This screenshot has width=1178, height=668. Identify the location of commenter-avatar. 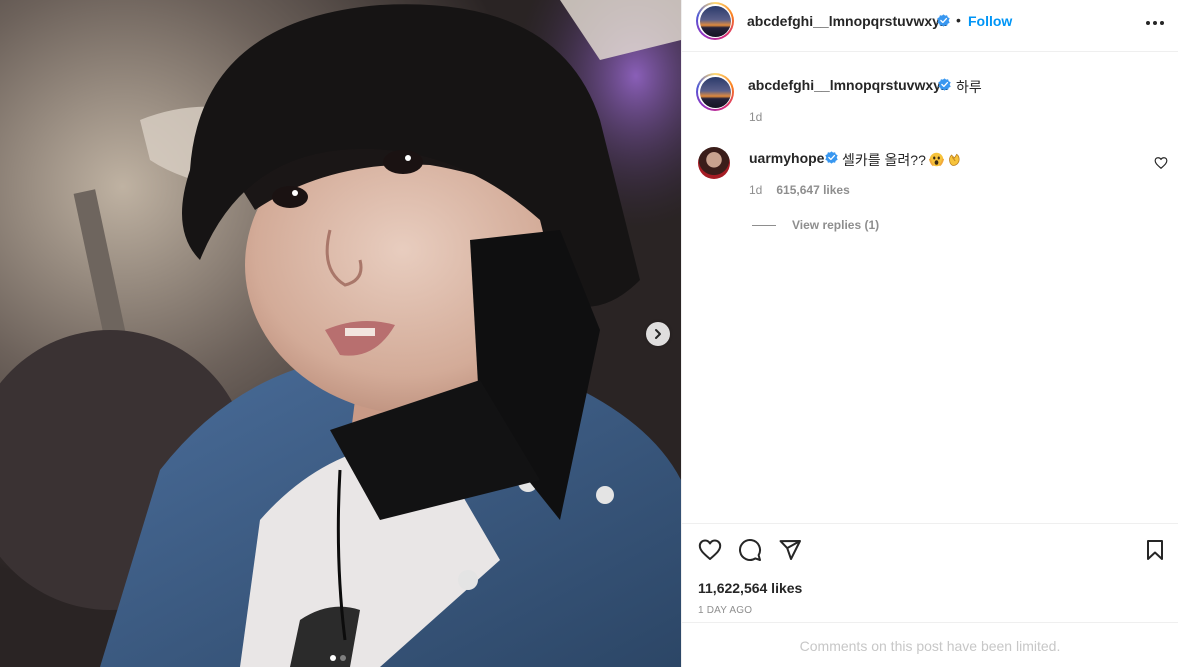
(714, 163).